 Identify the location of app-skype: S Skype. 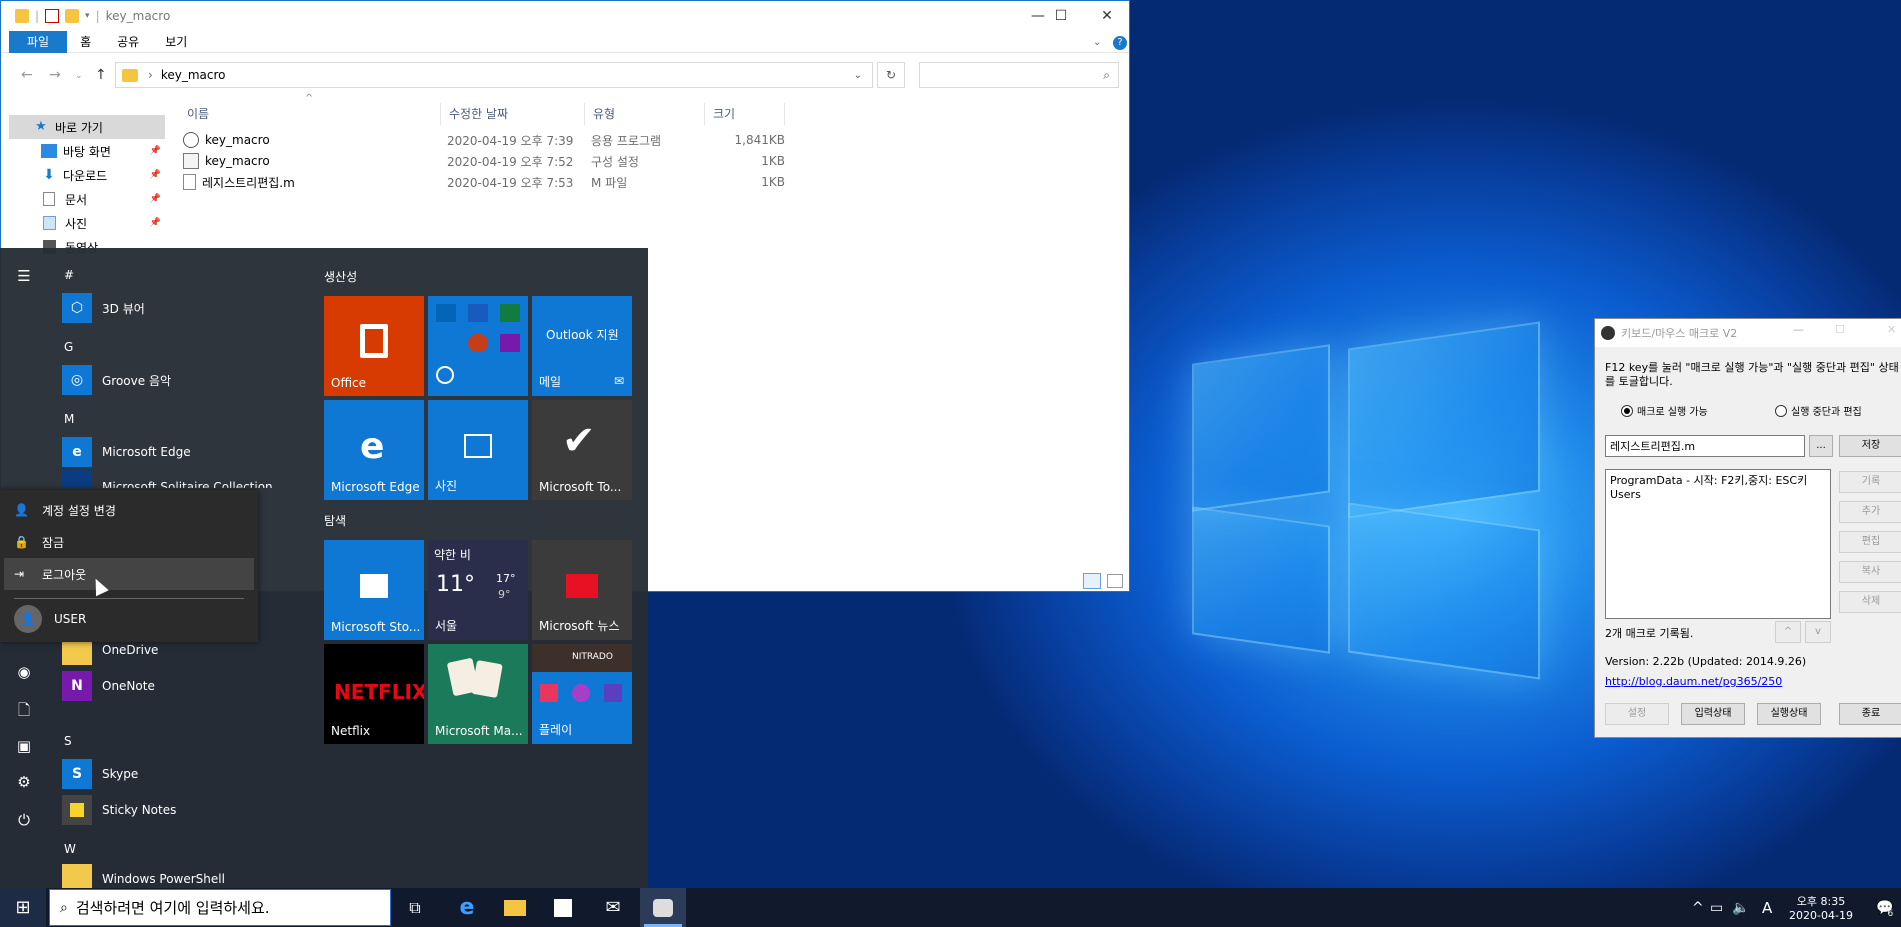
(100, 774).